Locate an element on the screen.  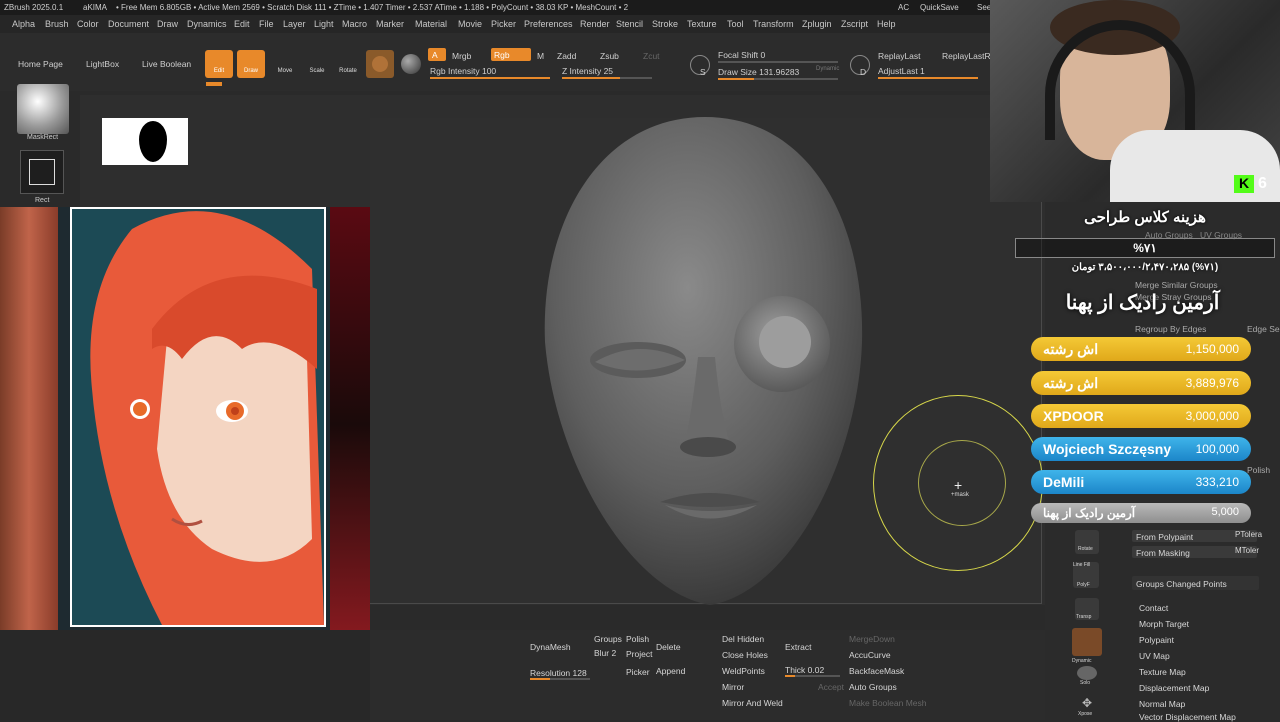
uv-map-item: UV Map is located at coordinates (1154, 656).